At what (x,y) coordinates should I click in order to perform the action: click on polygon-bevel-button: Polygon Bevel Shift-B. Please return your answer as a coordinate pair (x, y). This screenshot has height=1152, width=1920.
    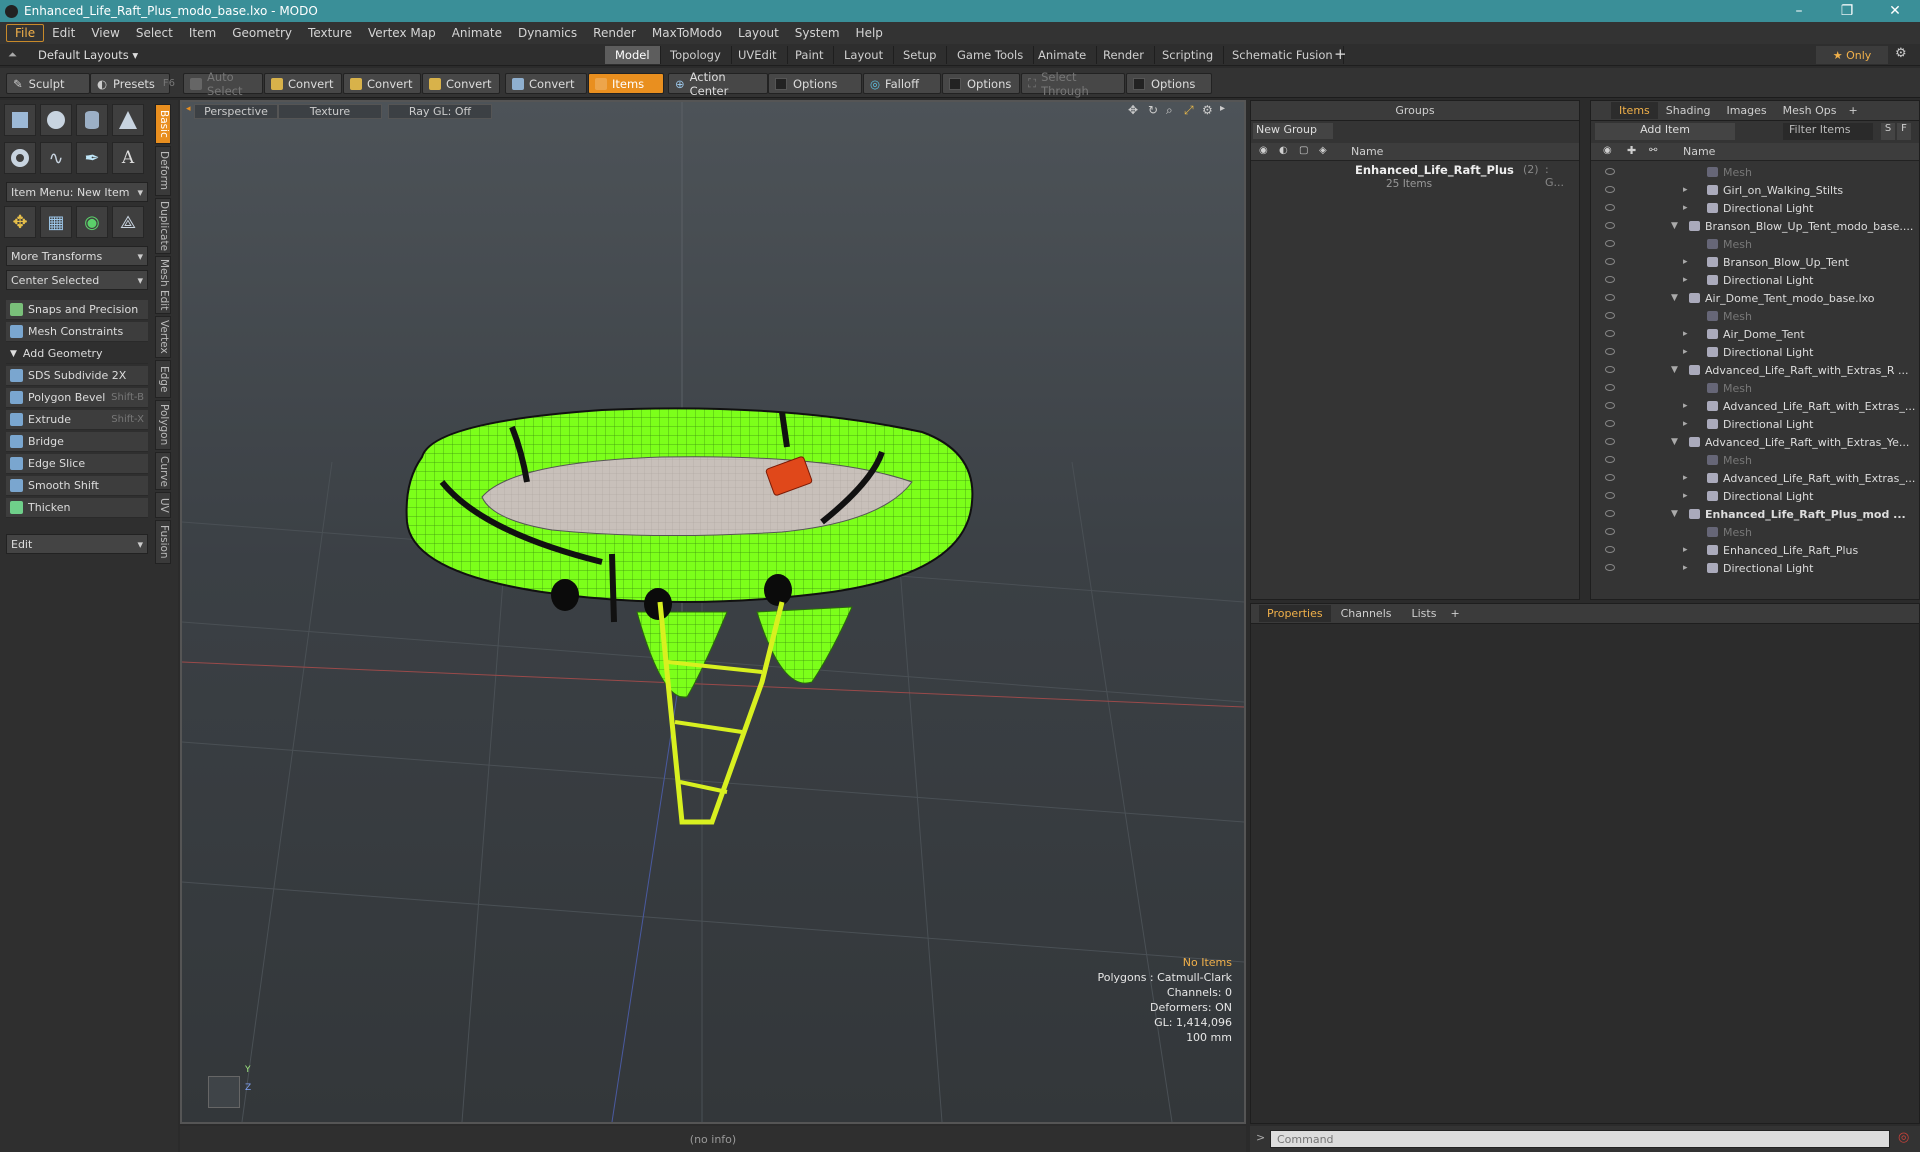
    Looking at the image, I should click on (77, 398).